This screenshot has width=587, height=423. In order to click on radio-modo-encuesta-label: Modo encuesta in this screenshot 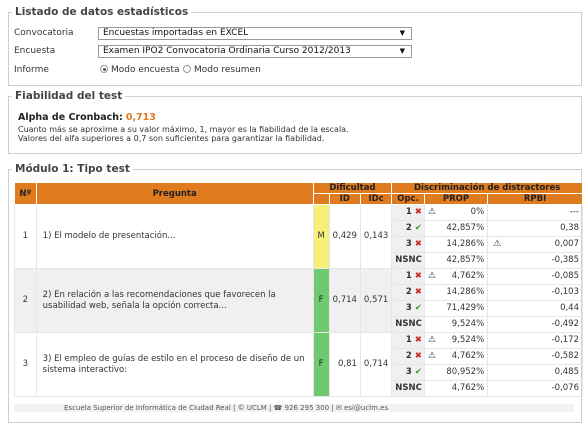, I will do `click(145, 70)`.